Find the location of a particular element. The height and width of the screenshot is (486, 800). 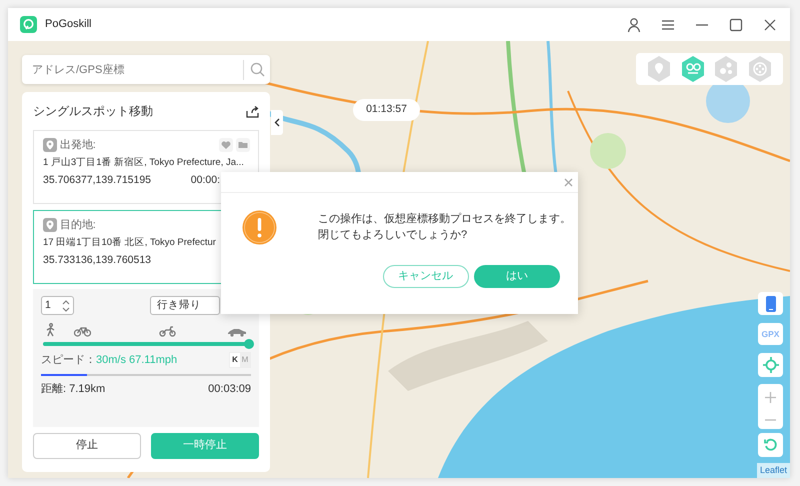

spot-coordinates: 35.706377,139.715195 is located at coordinates (97, 180).